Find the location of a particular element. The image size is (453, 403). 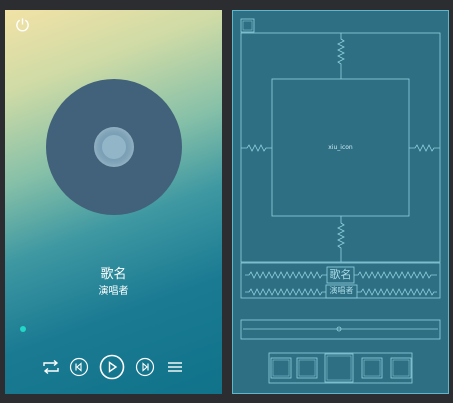

bp-spring-right is located at coordinates (424, 148).